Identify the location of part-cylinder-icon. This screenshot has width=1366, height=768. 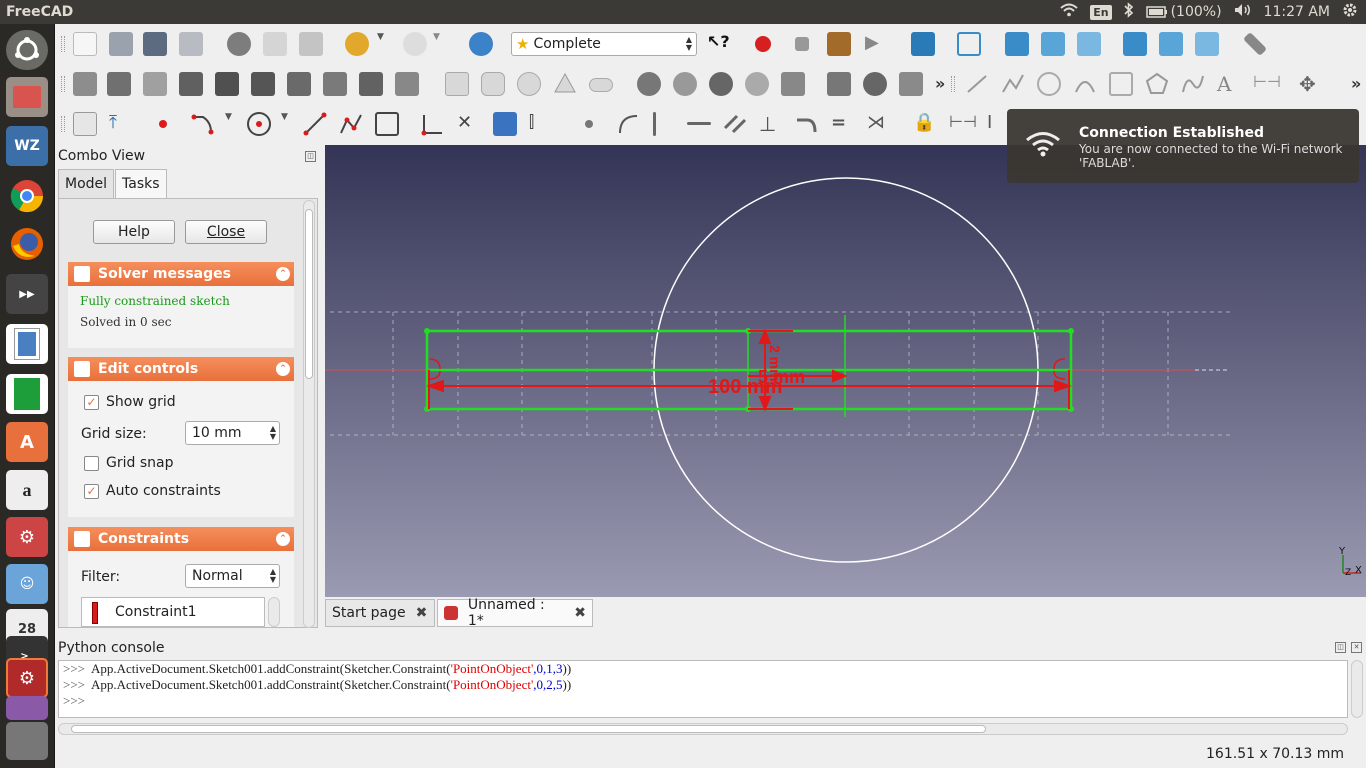
(493, 84).